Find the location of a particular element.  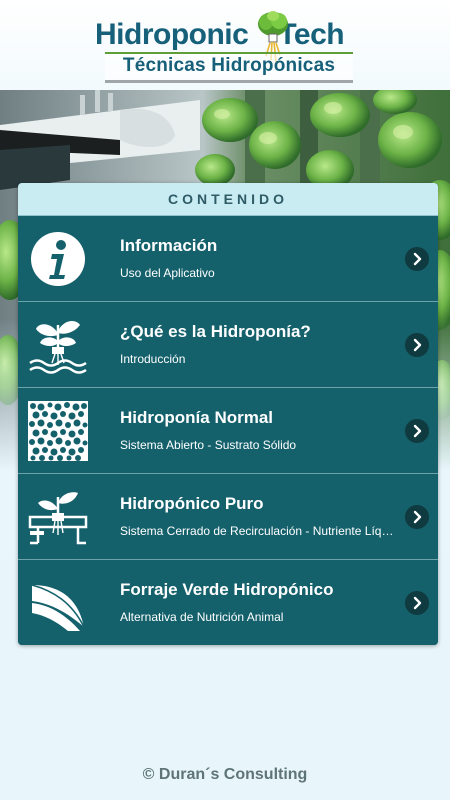

menu-item-subtitle: Alternativa de Nutrición Animal is located at coordinates (202, 617).